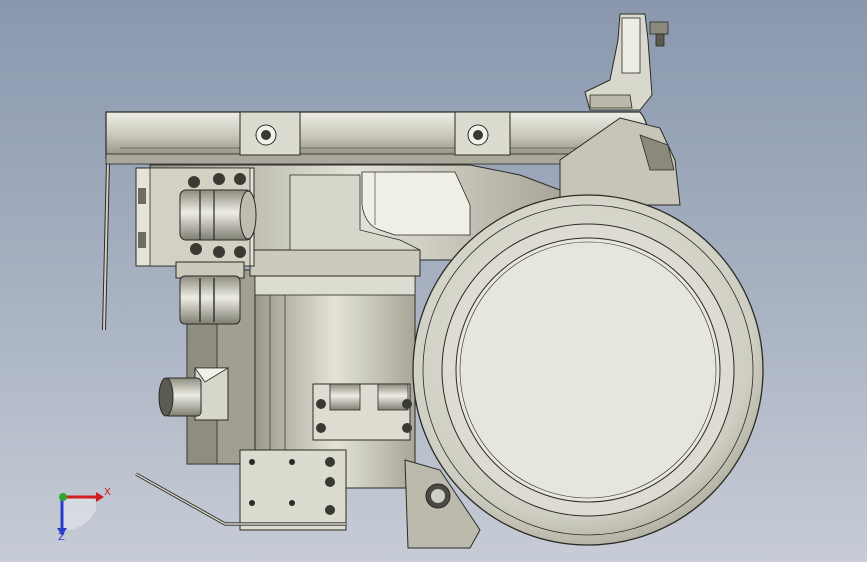  I want to click on top-turntable-plate, so click(377, 135).